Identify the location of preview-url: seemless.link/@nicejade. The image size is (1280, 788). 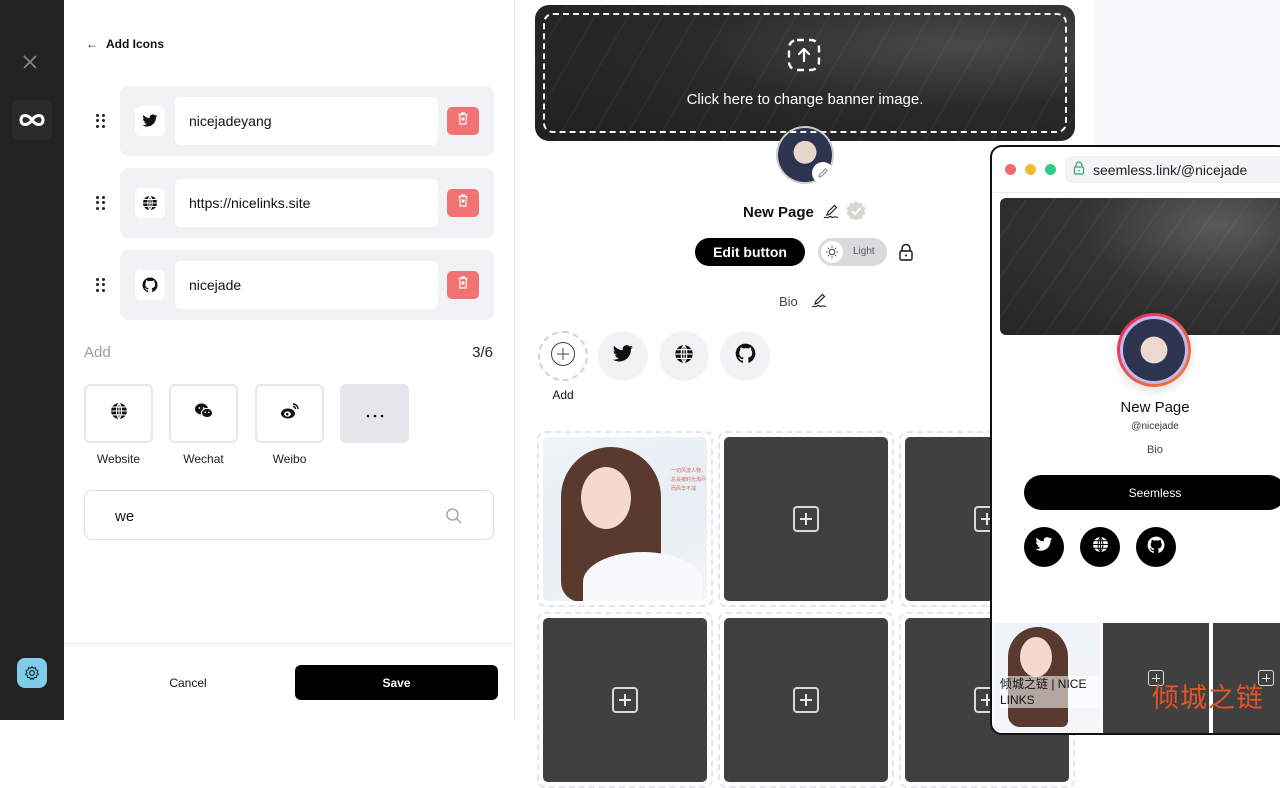
(1170, 169).